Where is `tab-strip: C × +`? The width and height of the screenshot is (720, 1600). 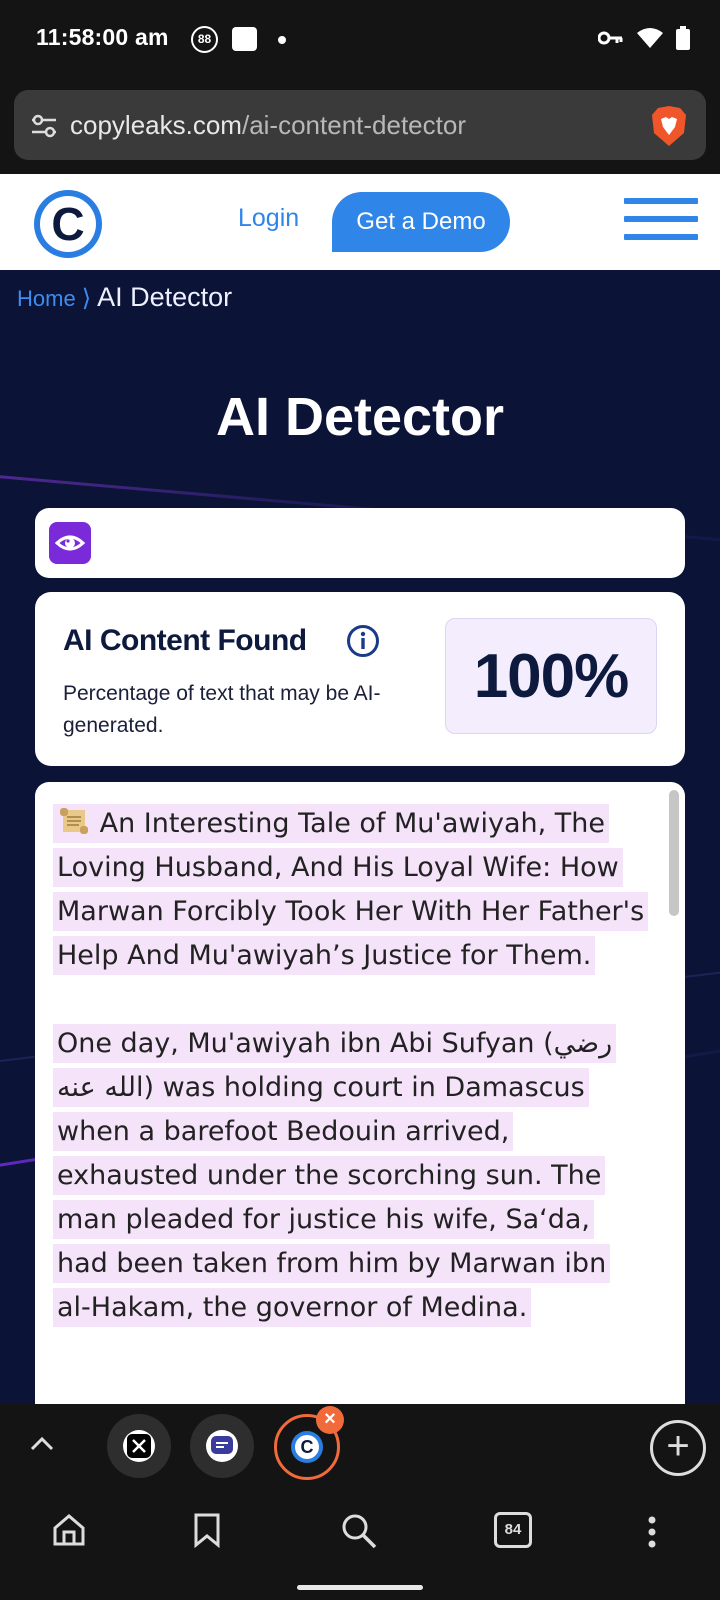
tab-strip: C × + is located at coordinates (360, 1451).